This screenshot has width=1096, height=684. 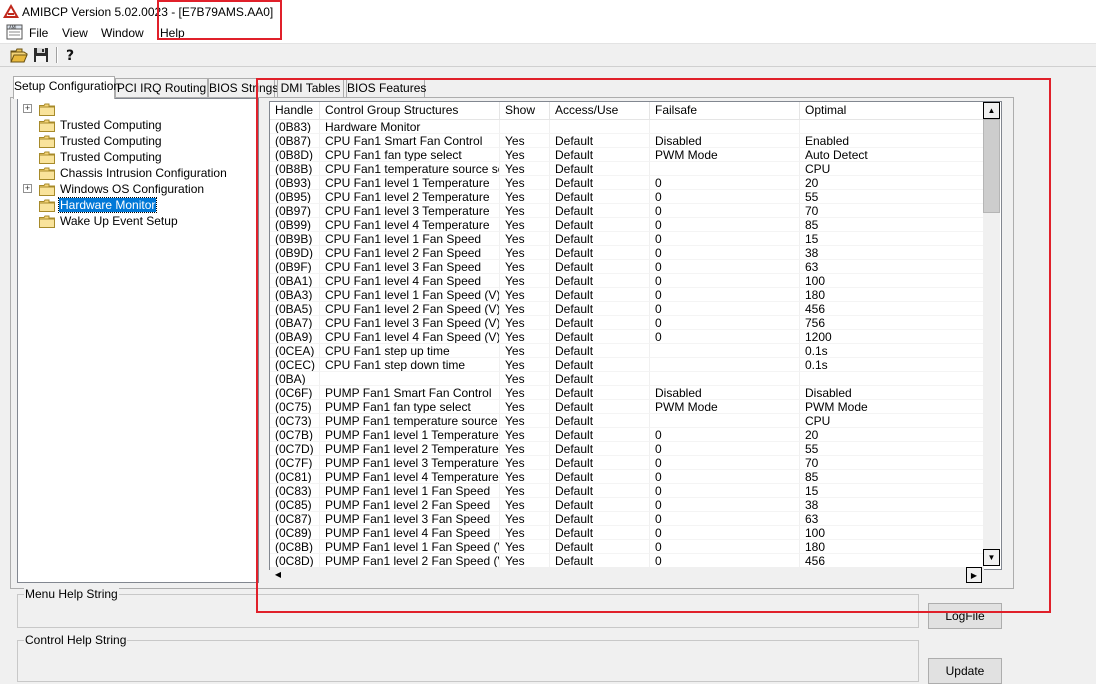 What do you see at coordinates (161, 88) in the screenshot?
I see `tab-pci-irq-routing: PCI IRQ Routing` at bounding box center [161, 88].